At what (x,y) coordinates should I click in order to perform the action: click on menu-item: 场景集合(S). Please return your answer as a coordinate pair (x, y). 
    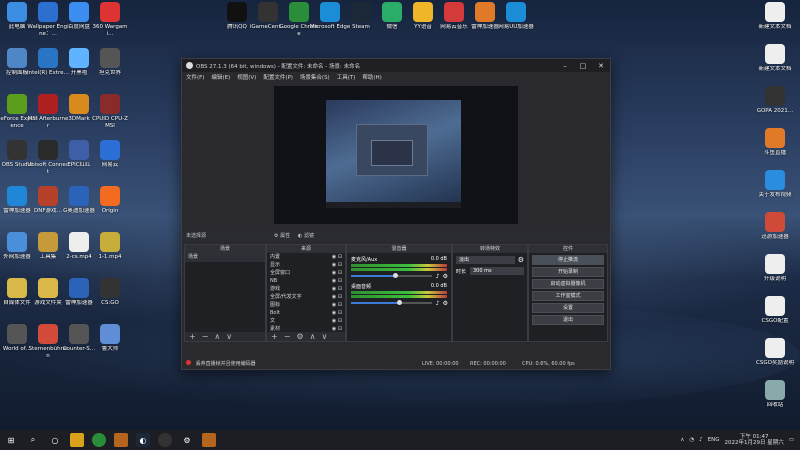
    Looking at the image, I should click on (315, 77).